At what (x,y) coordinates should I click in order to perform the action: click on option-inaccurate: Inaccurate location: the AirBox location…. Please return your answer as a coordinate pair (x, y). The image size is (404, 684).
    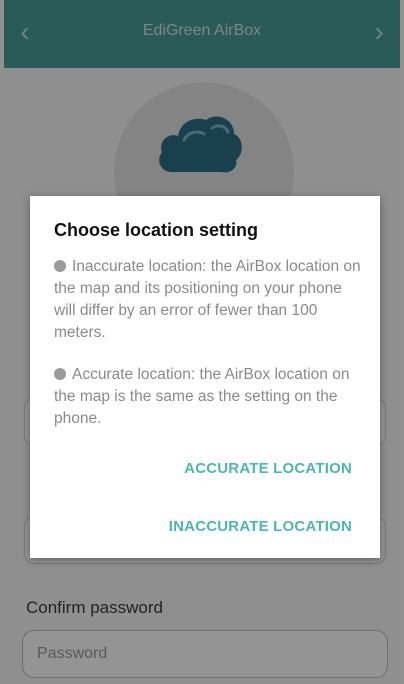
    Looking at the image, I should click on (210, 300).